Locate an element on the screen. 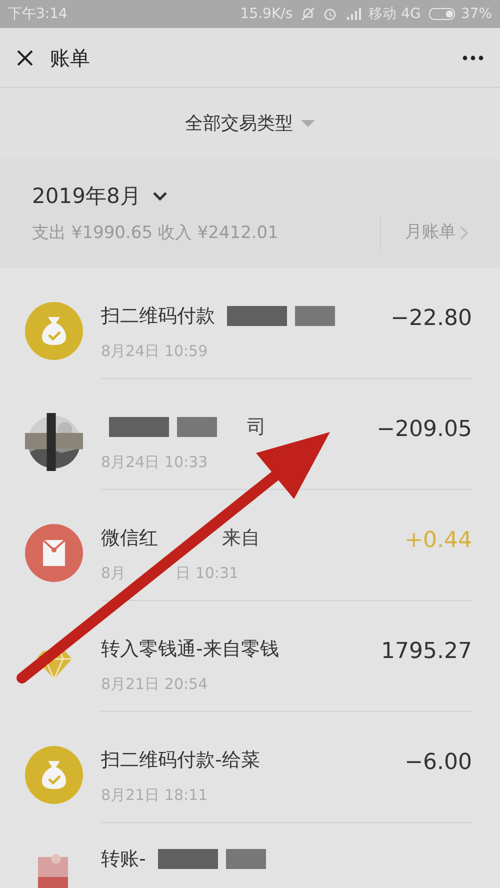 The width and height of the screenshot is (500, 888). transaction-amount: +0.44 is located at coordinates (438, 541).